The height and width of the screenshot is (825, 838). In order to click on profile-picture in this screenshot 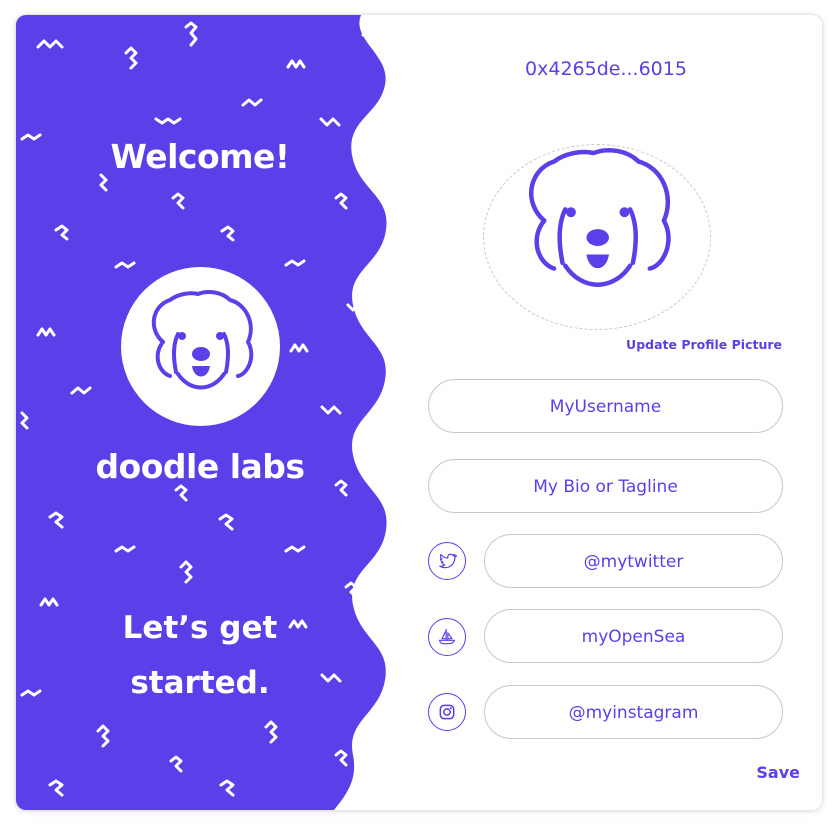, I will do `click(597, 237)`.